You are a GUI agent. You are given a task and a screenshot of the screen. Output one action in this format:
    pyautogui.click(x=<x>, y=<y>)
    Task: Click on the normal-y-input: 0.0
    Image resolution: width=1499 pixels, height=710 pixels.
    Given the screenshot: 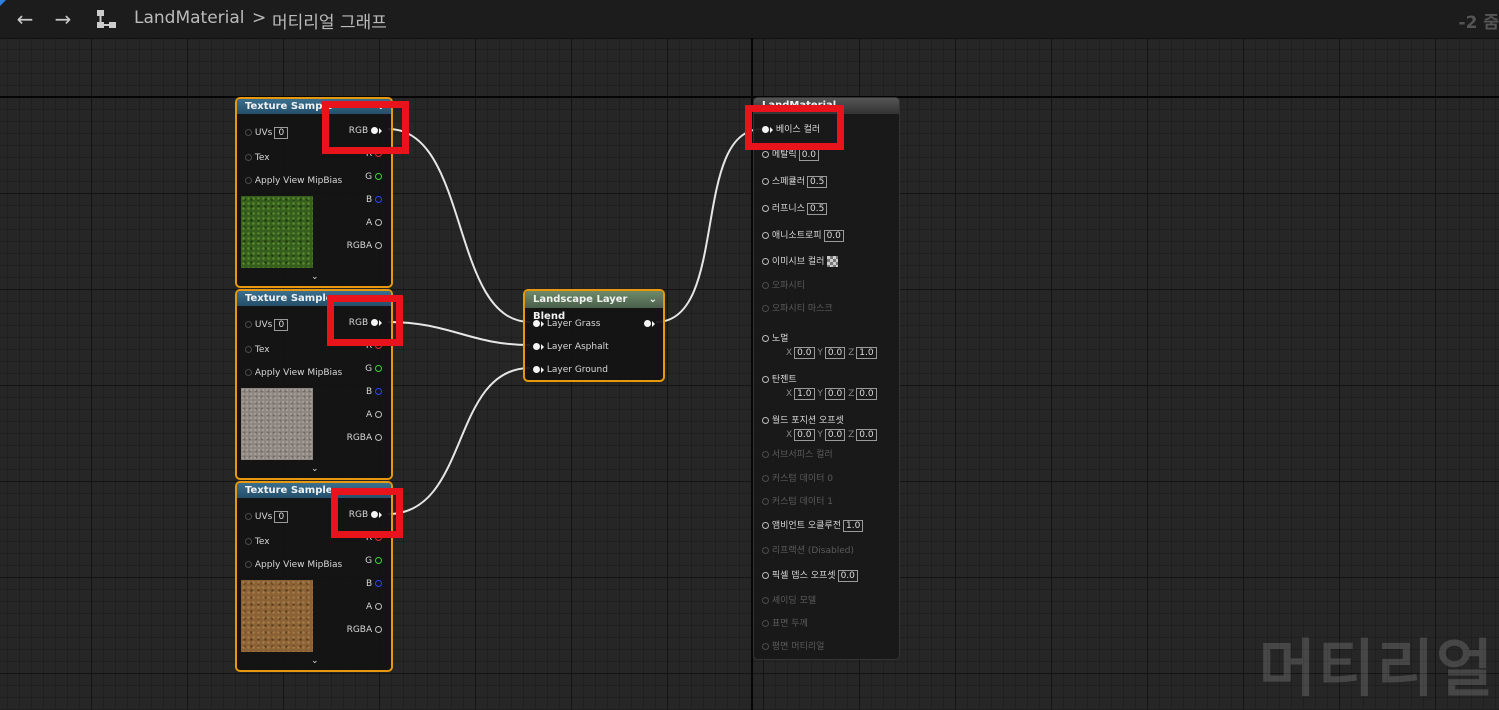 What is the action you would take?
    pyautogui.click(x=835, y=353)
    